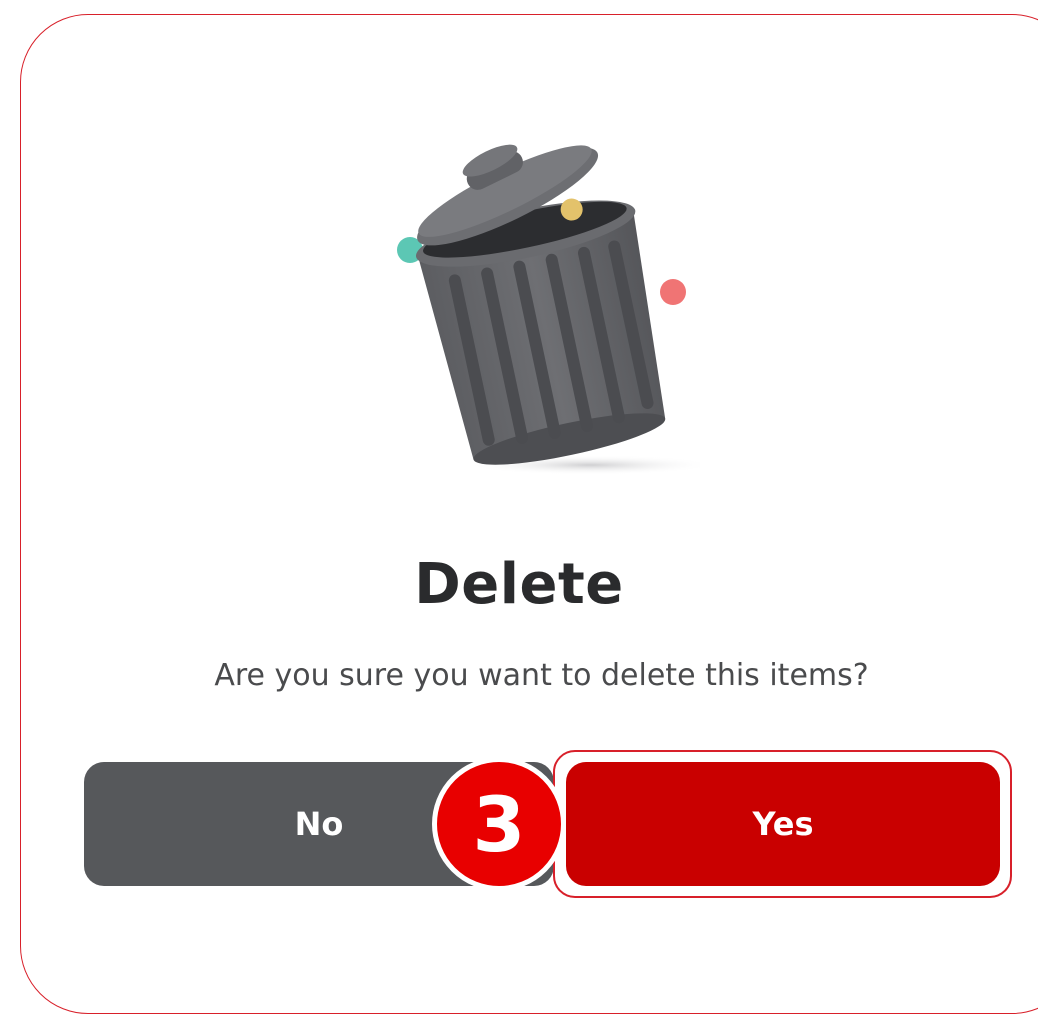 The height and width of the screenshot is (1014, 1038). Describe the element at coordinates (519, 584) in the screenshot. I see `dialog-title: Delete` at that location.